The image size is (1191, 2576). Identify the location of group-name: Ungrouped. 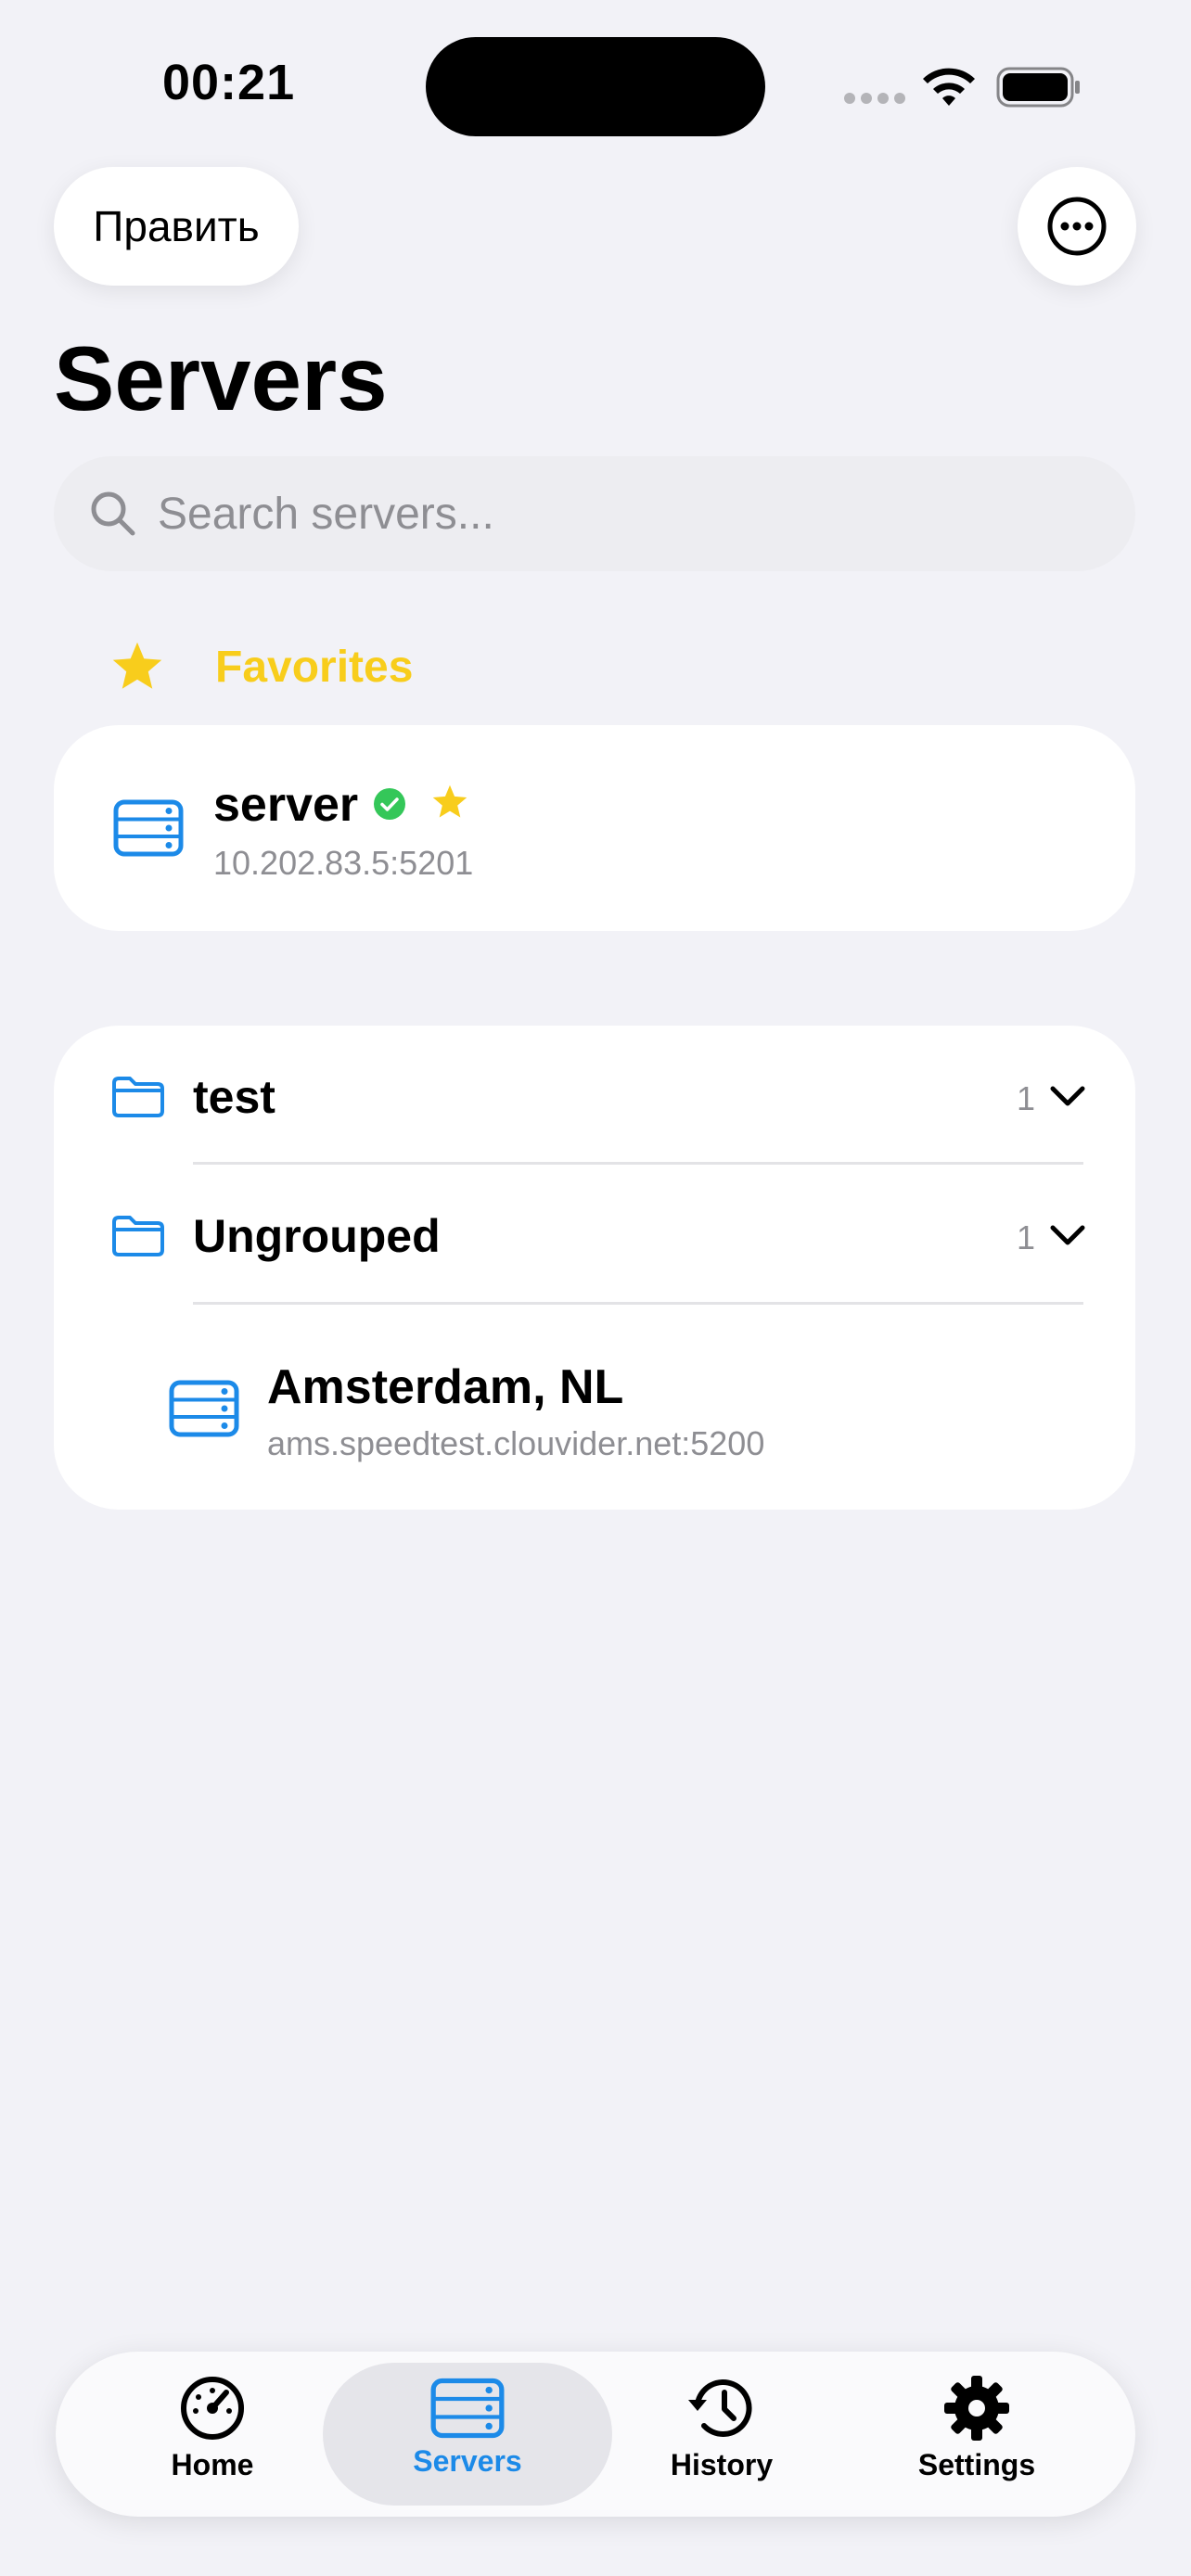
(317, 1236).